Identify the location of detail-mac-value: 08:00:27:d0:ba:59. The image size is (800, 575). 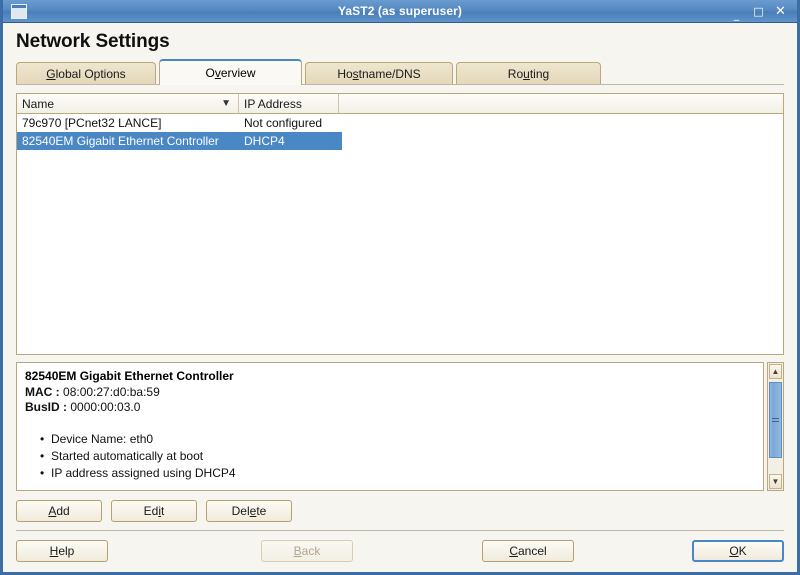
(111, 392).